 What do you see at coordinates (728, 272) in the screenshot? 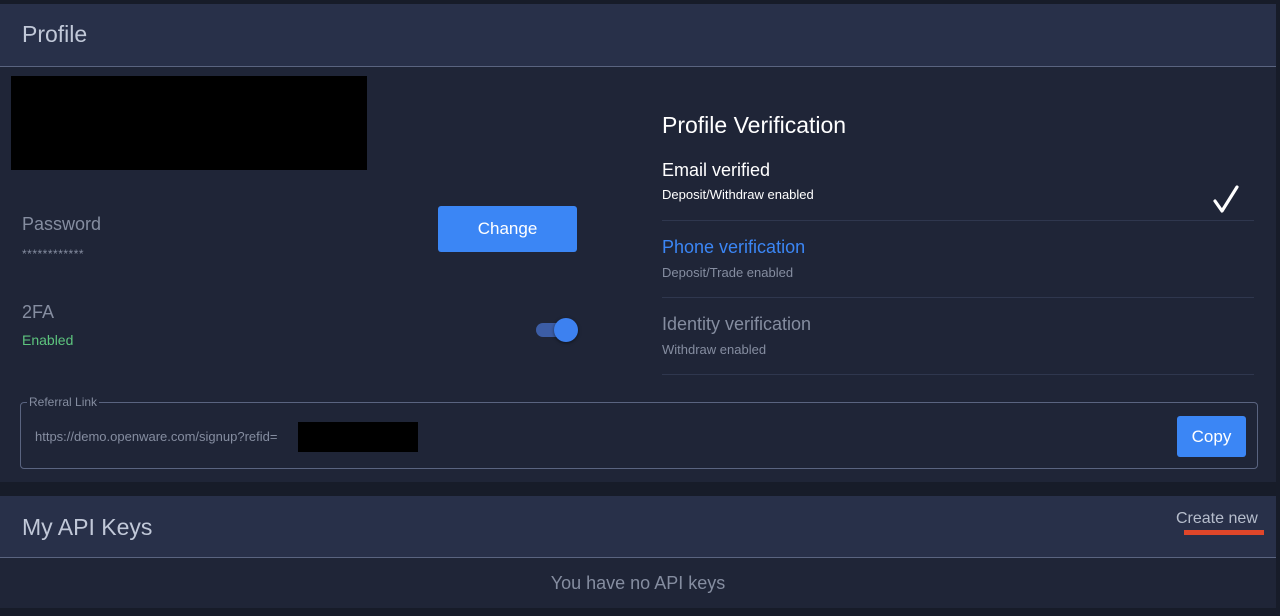
I see `verification-item-subtitle: Deposit/Trade enabled` at bounding box center [728, 272].